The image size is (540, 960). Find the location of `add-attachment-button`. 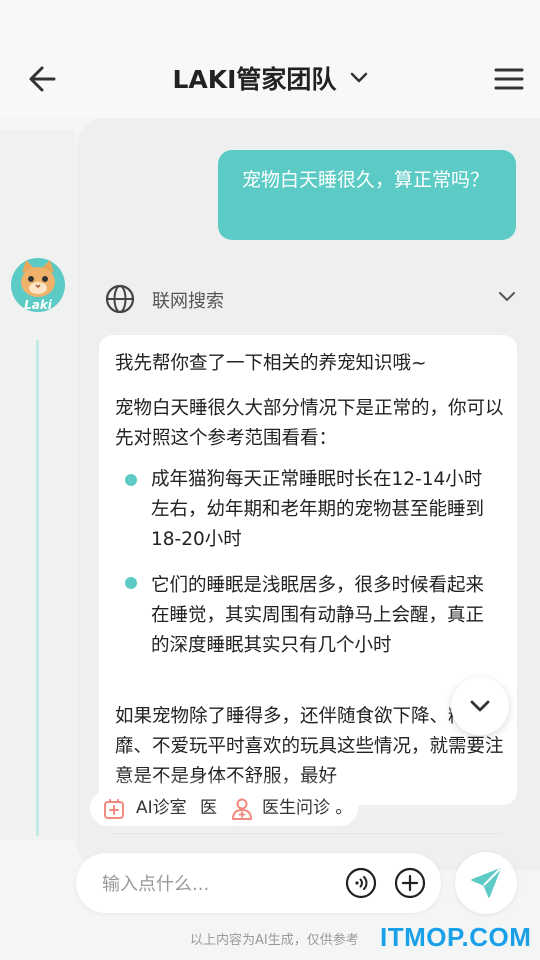

add-attachment-button is located at coordinates (410, 883).